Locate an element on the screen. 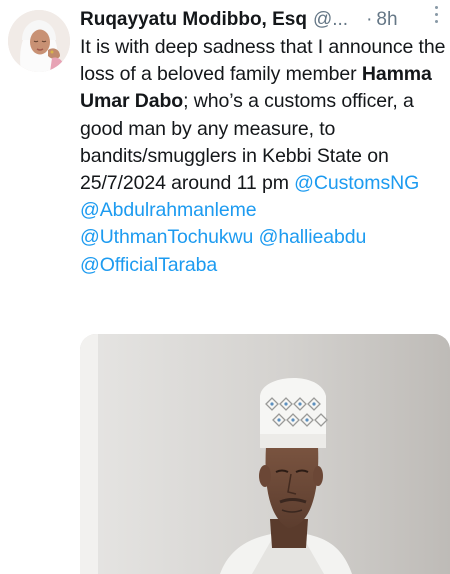 This screenshot has width=450, height=574. mention-link: @OfficialTaraba is located at coordinates (148, 265).